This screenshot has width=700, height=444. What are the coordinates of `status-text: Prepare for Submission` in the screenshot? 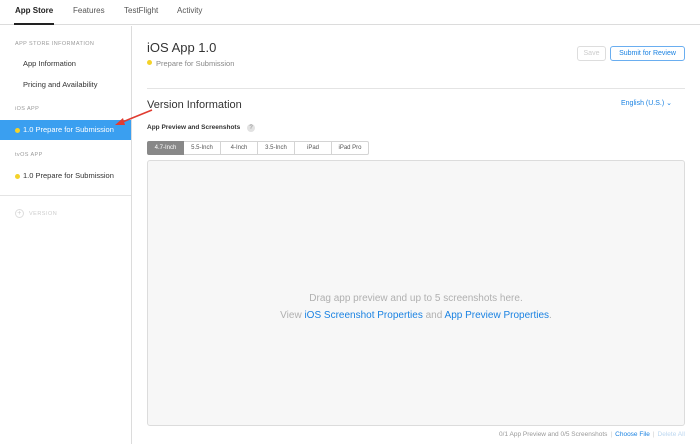 It's located at (195, 63).